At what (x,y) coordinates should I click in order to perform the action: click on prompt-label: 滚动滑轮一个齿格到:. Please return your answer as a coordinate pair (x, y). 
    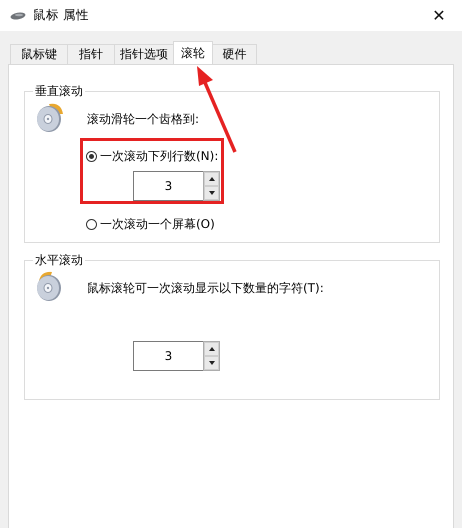
    Looking at the image, I should click on (143, 119).